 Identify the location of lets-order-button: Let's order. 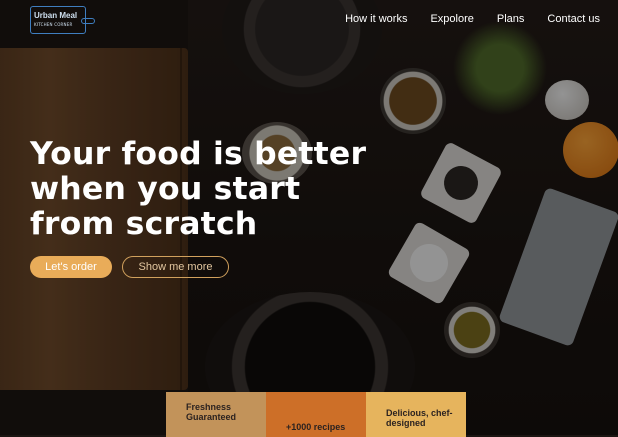
(71, 267).